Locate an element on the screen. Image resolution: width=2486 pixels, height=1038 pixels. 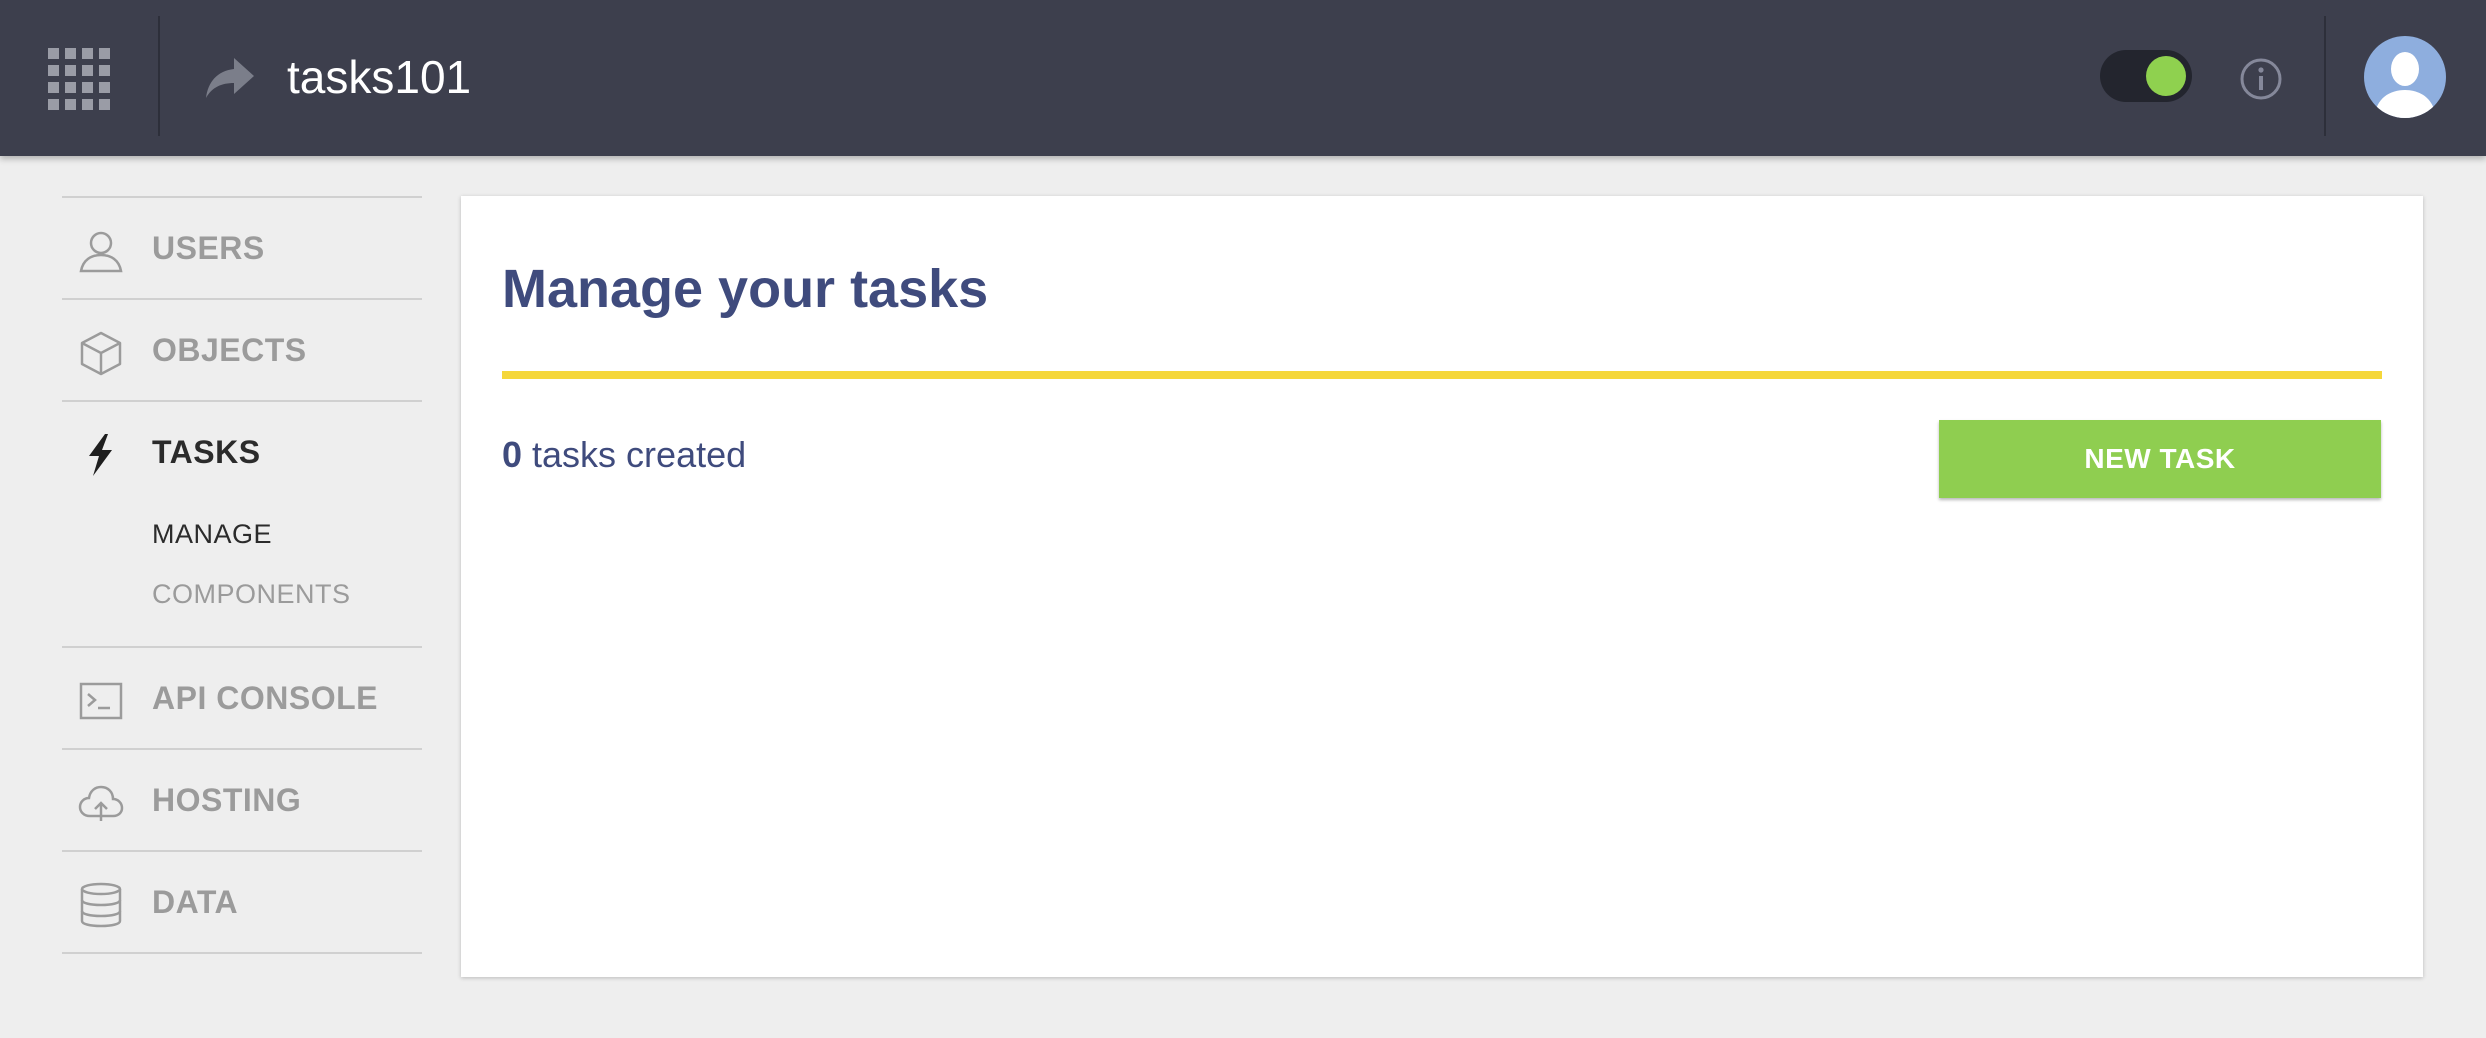
apps-grid-icon is located at coordinates (79, 79).